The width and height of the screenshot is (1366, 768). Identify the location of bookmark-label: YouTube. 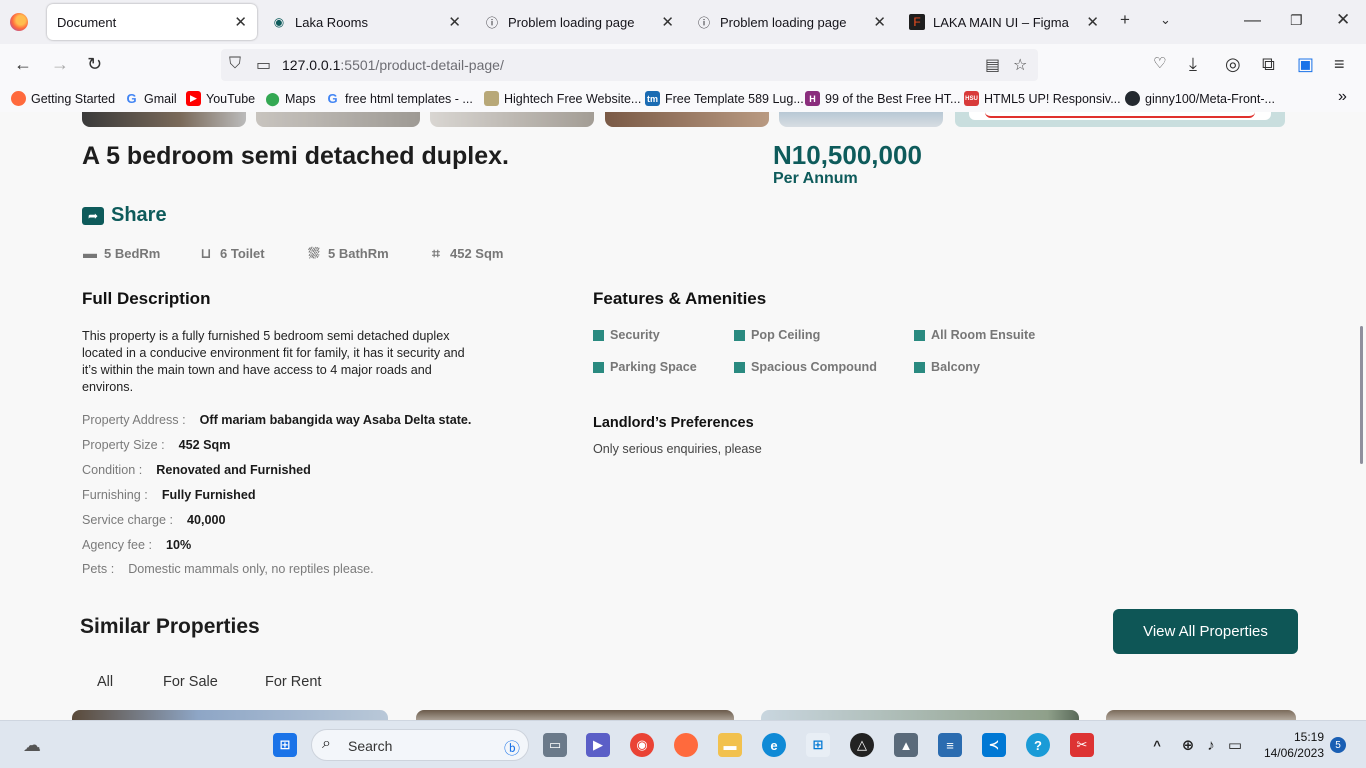
(231, 98).